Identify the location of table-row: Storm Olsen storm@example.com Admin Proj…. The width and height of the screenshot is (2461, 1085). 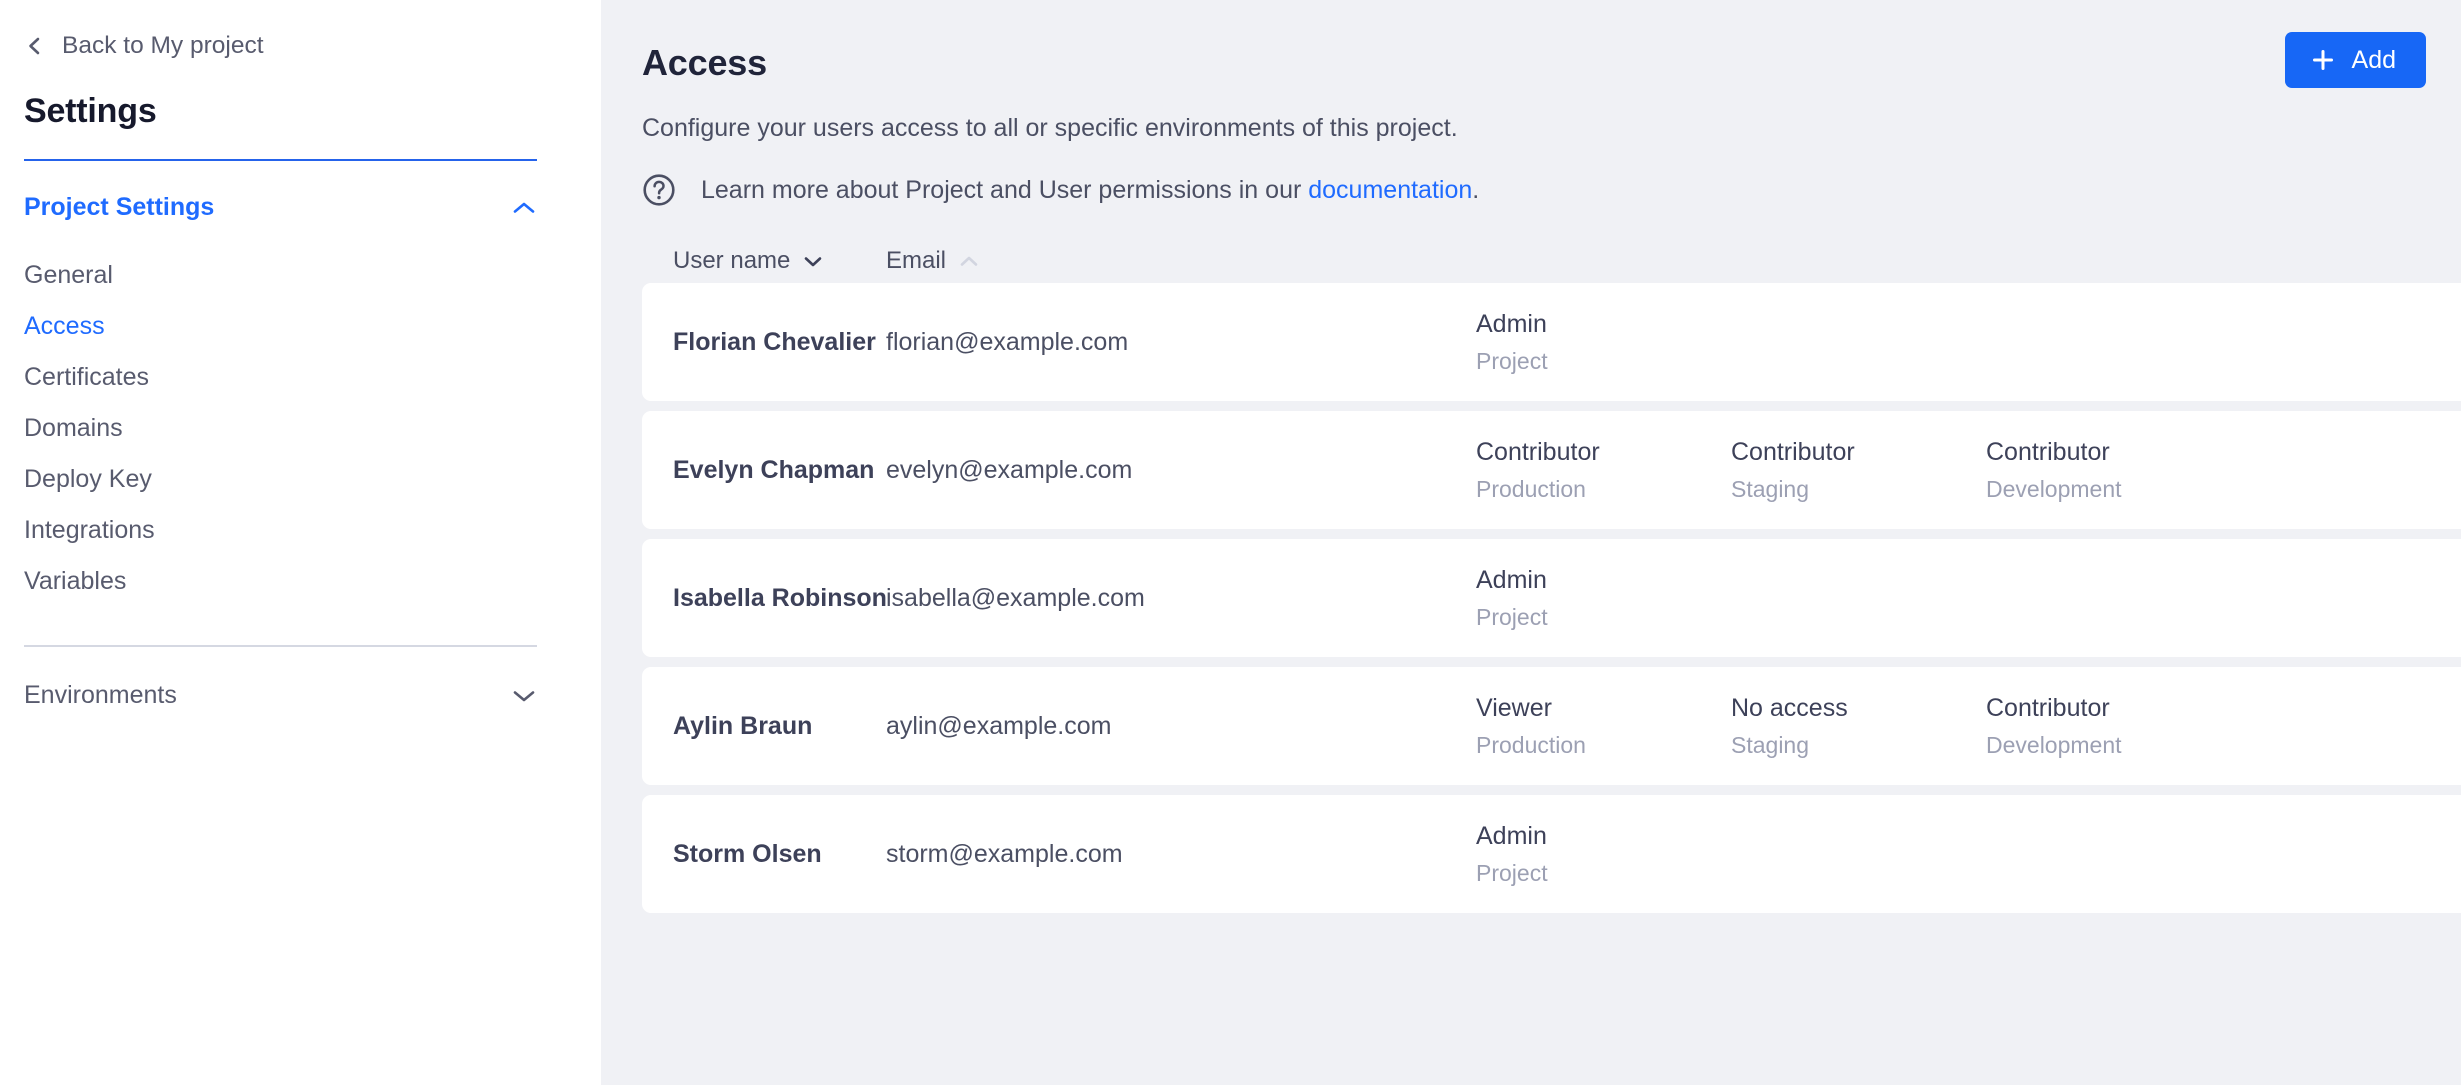
(1551, 854).